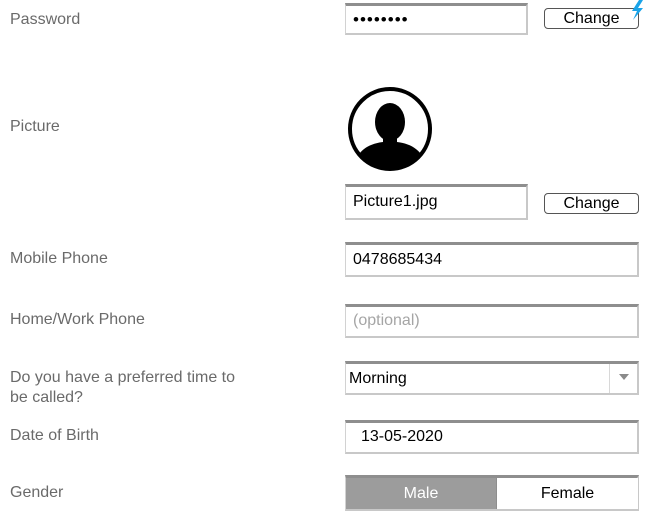 The width and height of the screenshot is (649, 515). Describe the element at coordinates (77, 319) in the screenshot. I see `home-work-phone-label: Home/Work Phone` at that location.